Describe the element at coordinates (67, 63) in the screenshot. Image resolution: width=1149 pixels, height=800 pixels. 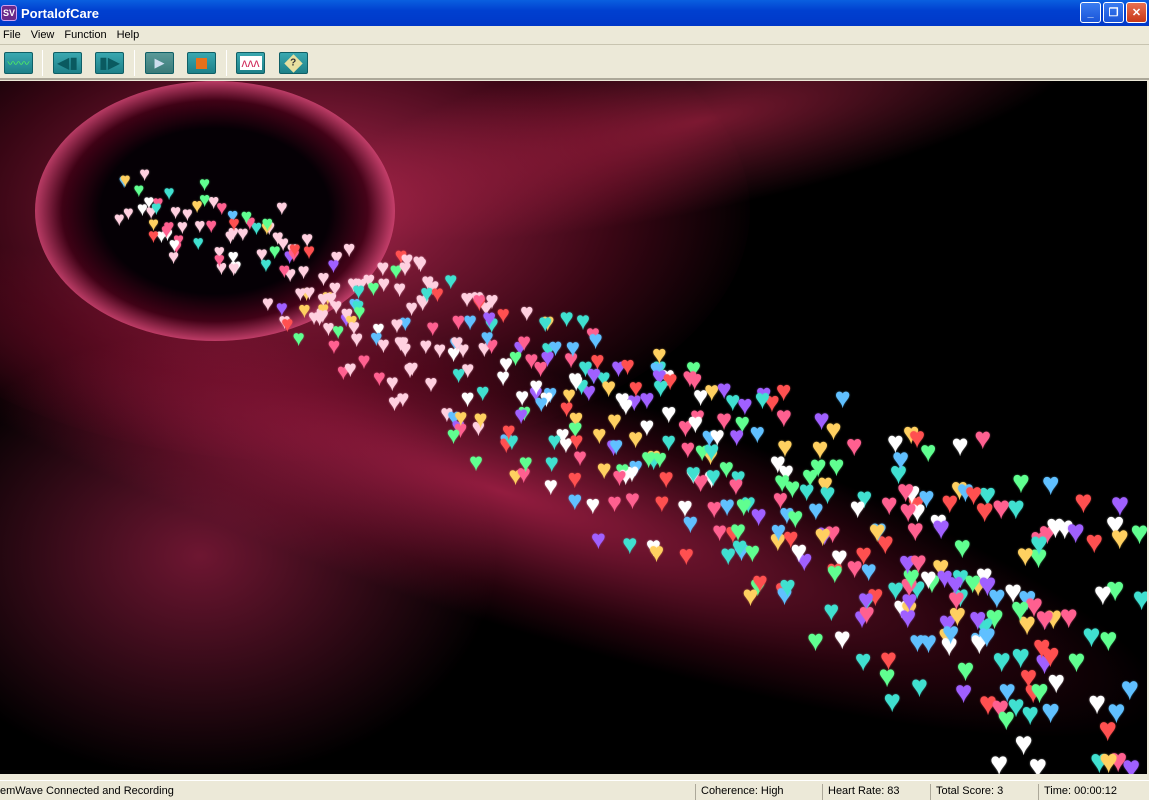
I see `back-button: ◀▮` at that location.